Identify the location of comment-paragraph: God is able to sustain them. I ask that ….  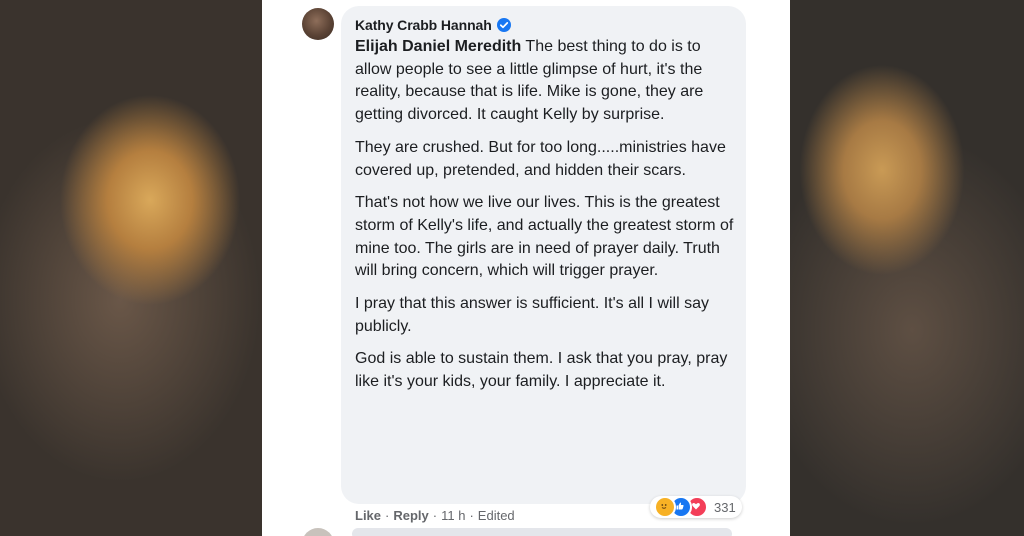
(541, 370).